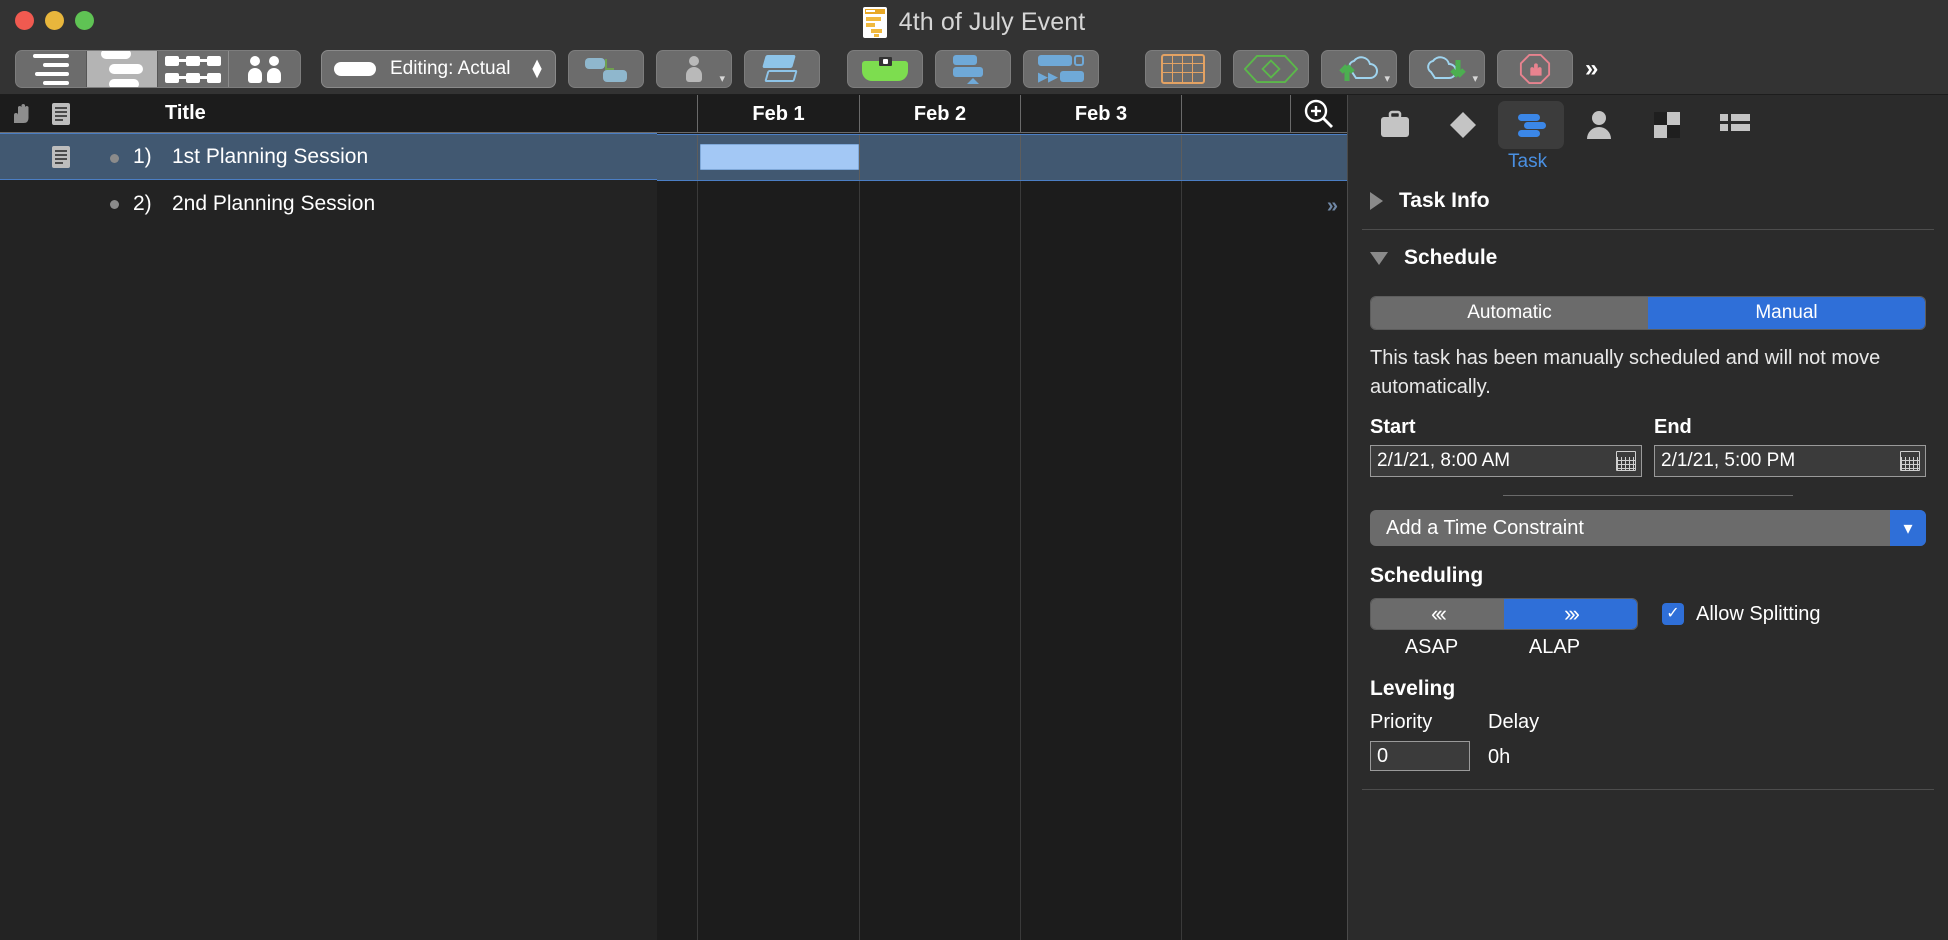 The height and width of the screenshot is (940, 1948). I want to click on stop-button, so click(1535, 69).